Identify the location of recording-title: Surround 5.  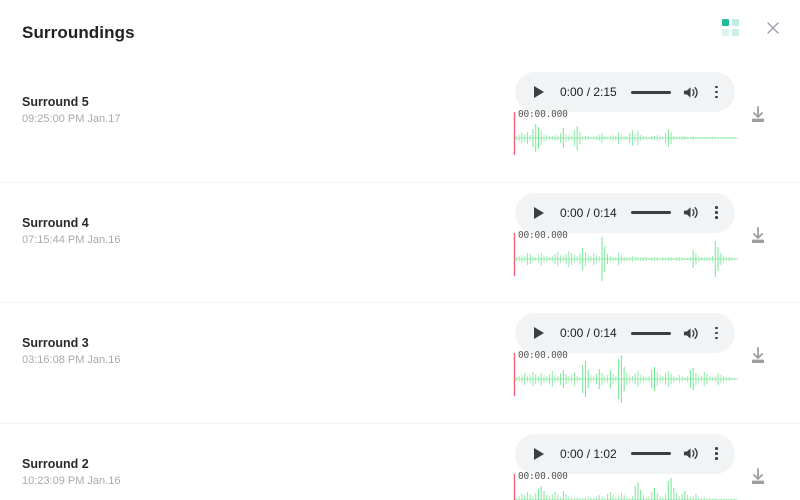
(55, 102).